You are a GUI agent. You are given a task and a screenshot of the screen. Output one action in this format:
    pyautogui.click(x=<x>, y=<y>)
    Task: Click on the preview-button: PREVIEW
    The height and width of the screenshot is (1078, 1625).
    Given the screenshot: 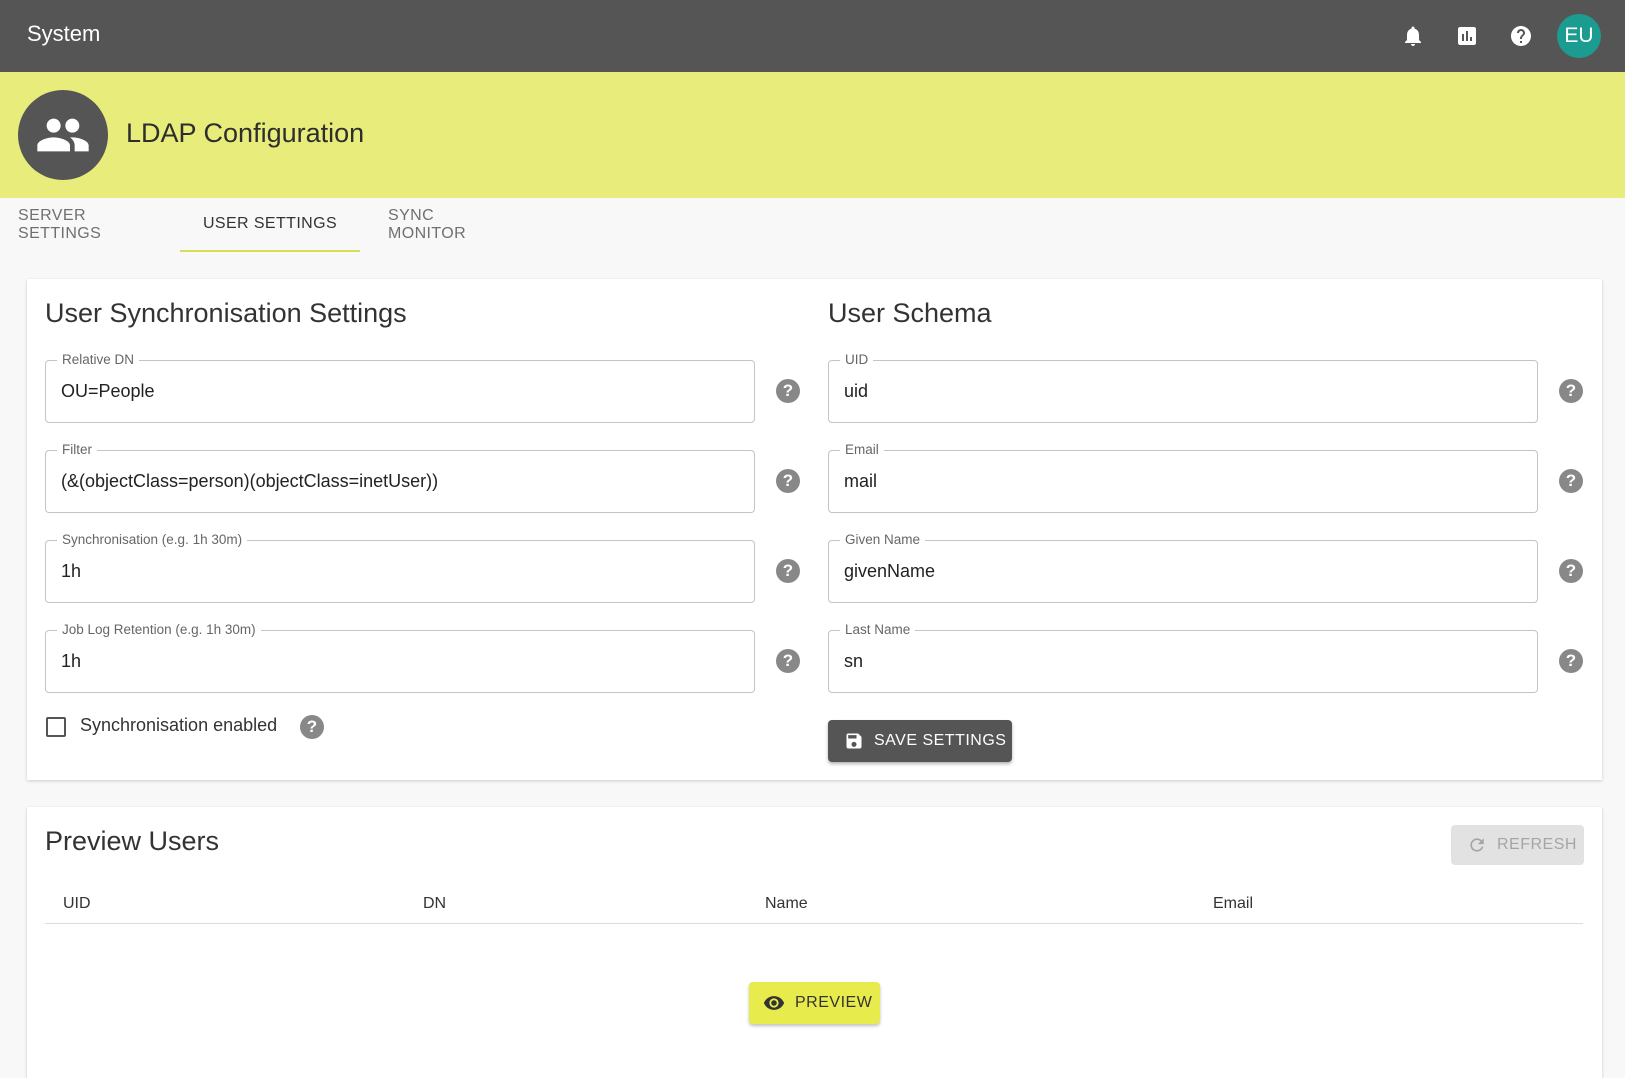 What is the action you would take?
    pyautogui.click(x=814, y=1003)
    